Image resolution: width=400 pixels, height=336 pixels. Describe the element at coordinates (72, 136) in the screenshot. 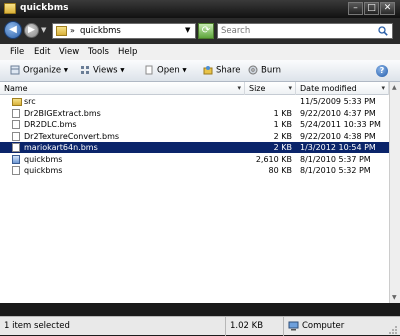

I see `file-name: Dr2TextureConvert.bms` at that location.